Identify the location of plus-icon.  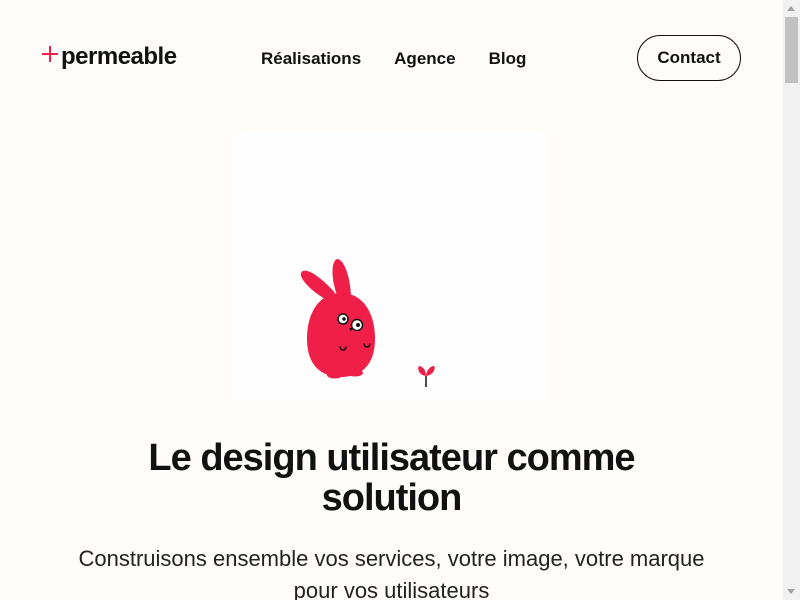
(50, 54).